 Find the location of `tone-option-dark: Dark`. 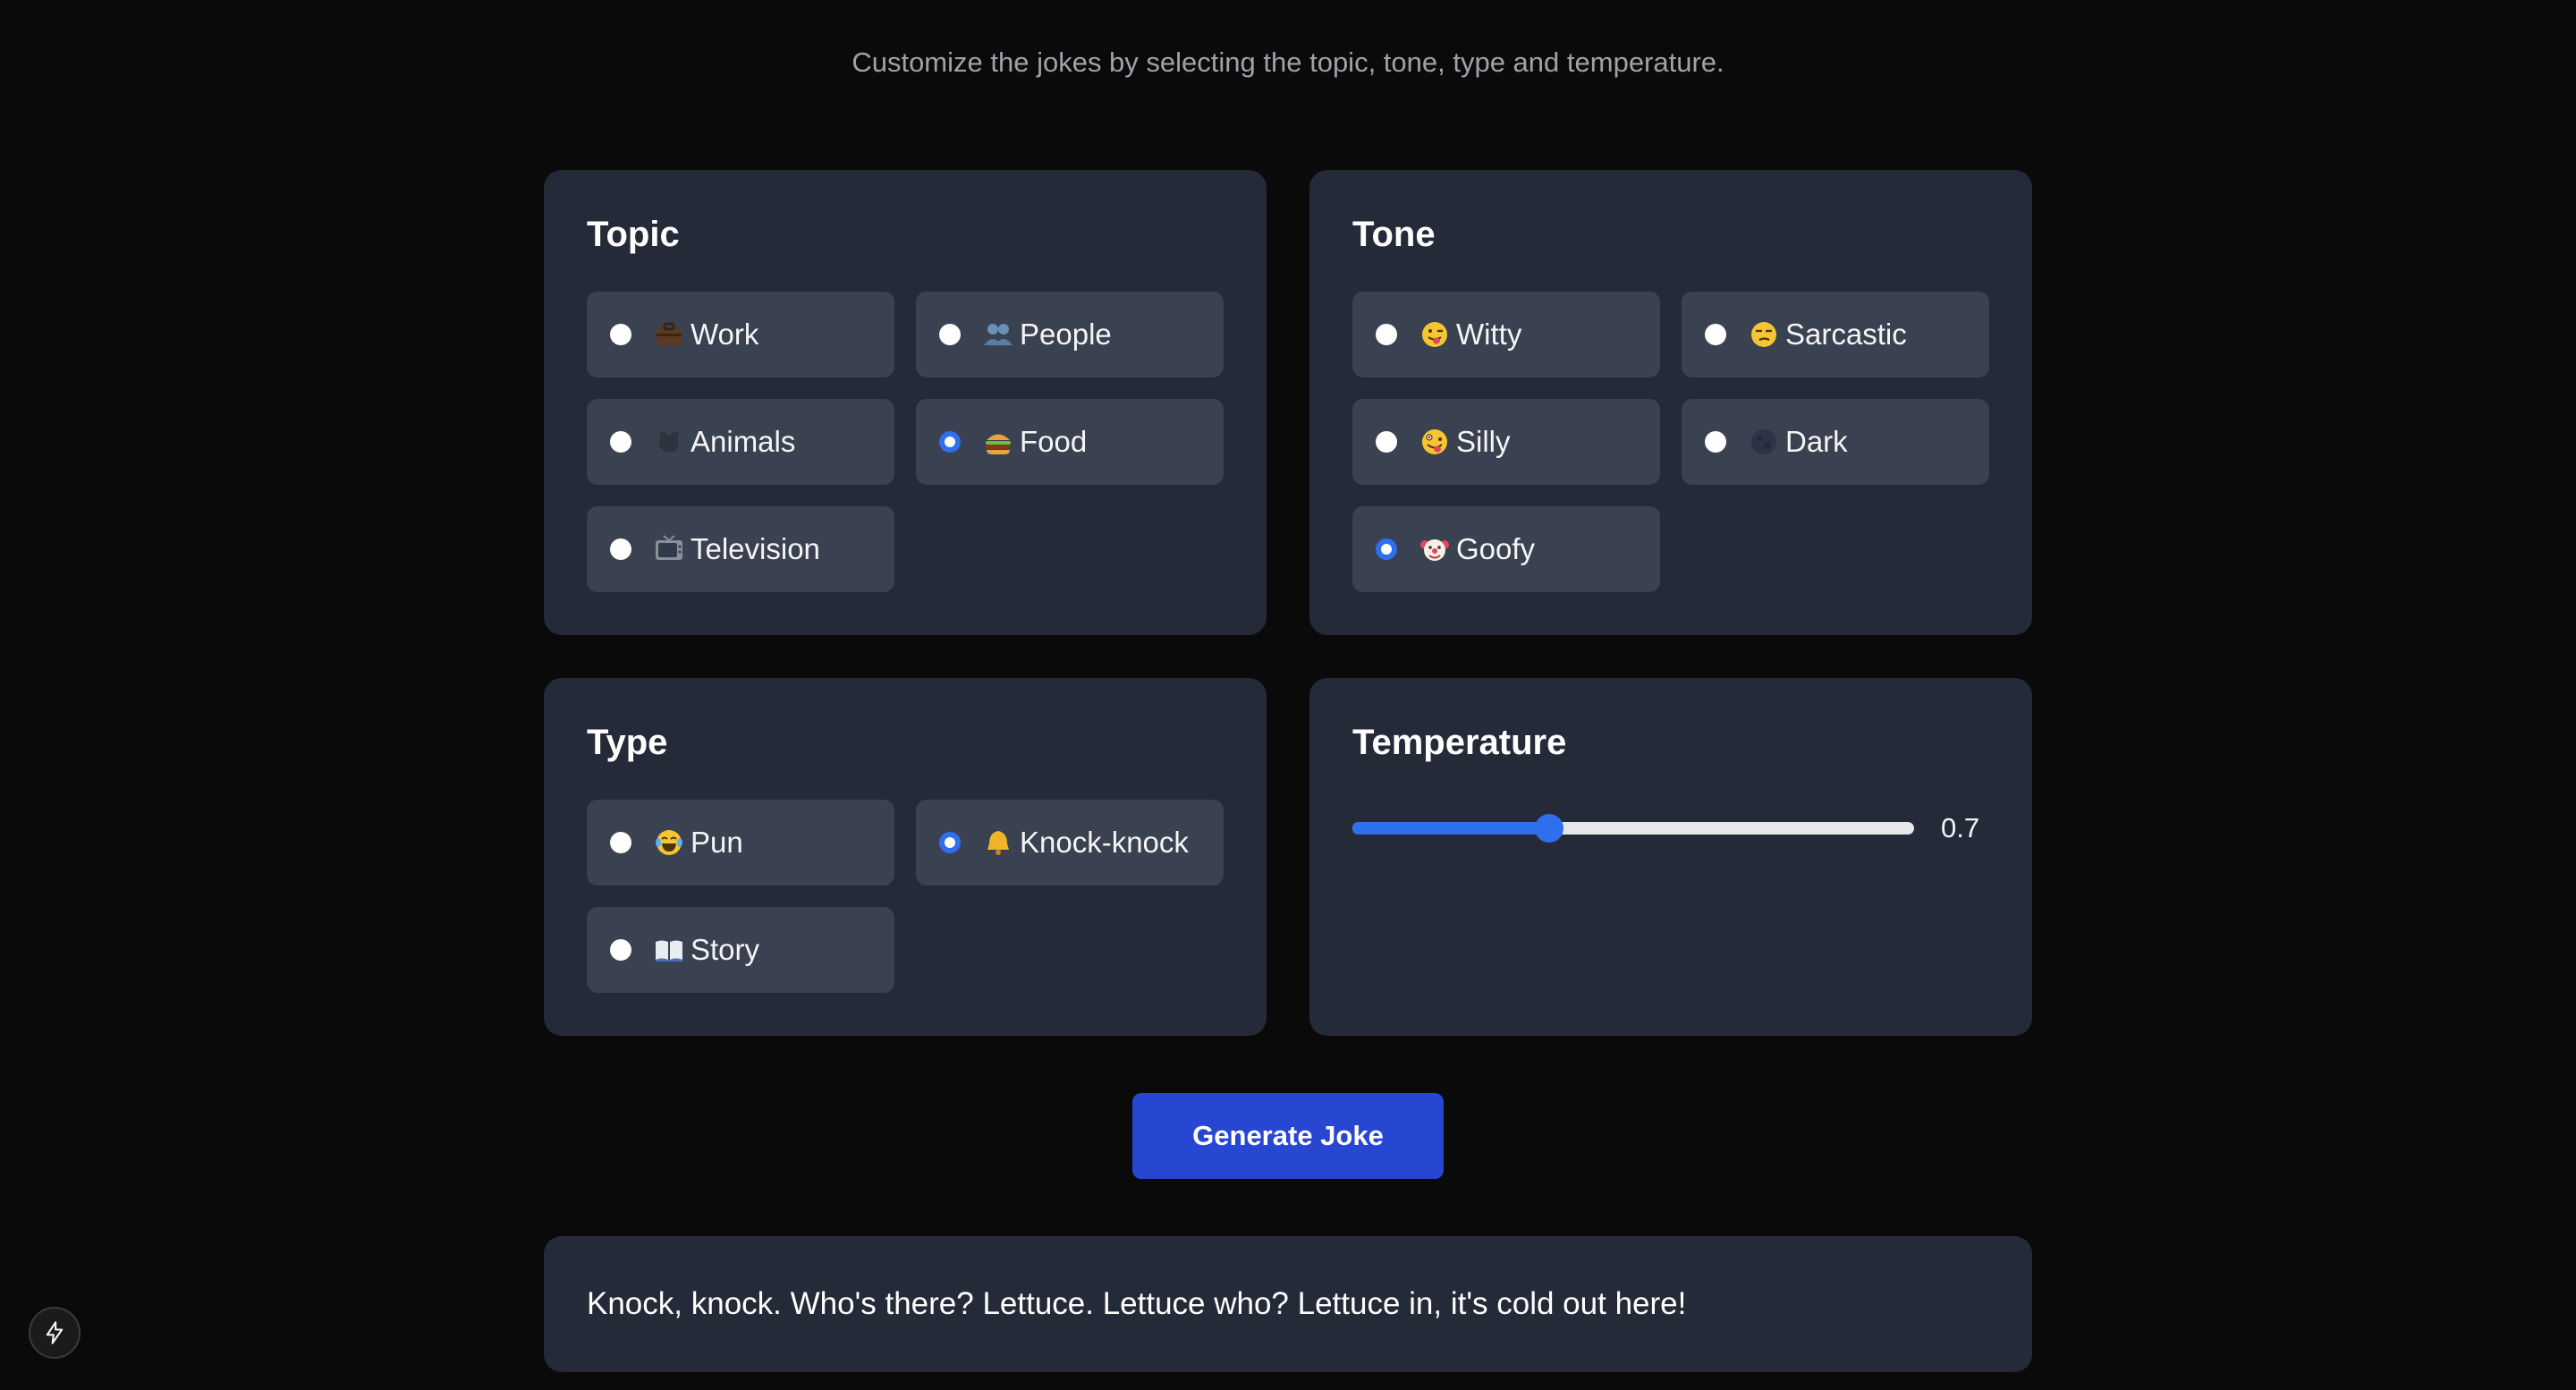

tone-option-dark: Dark is located at coordinates (1835, 442).